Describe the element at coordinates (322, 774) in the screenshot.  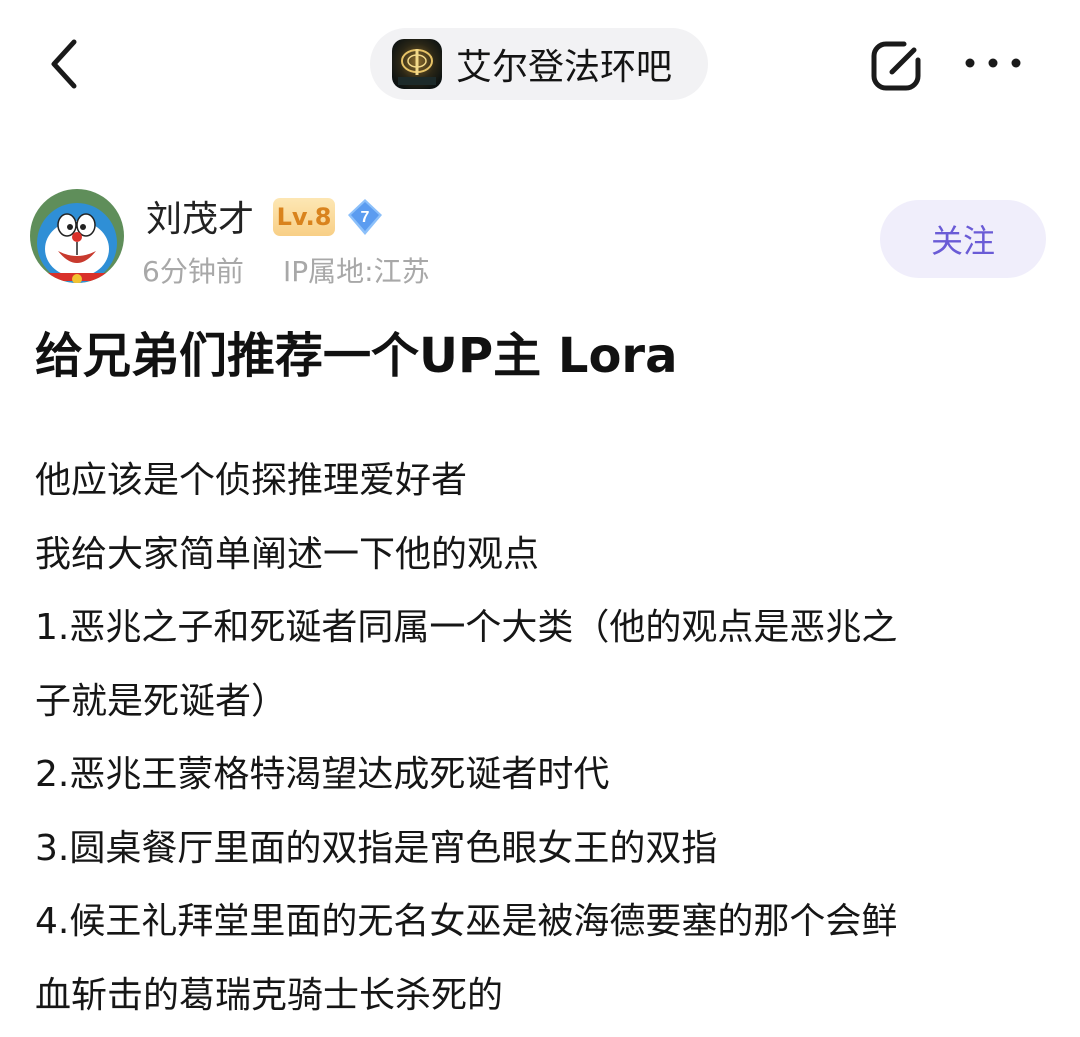
I see `post-line: 2.恶兆王蒙格特渴望达成死诞者时代` at that location.